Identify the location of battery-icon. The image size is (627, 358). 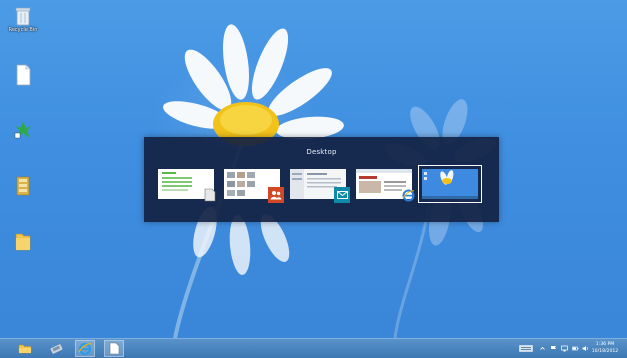
(575, 348).